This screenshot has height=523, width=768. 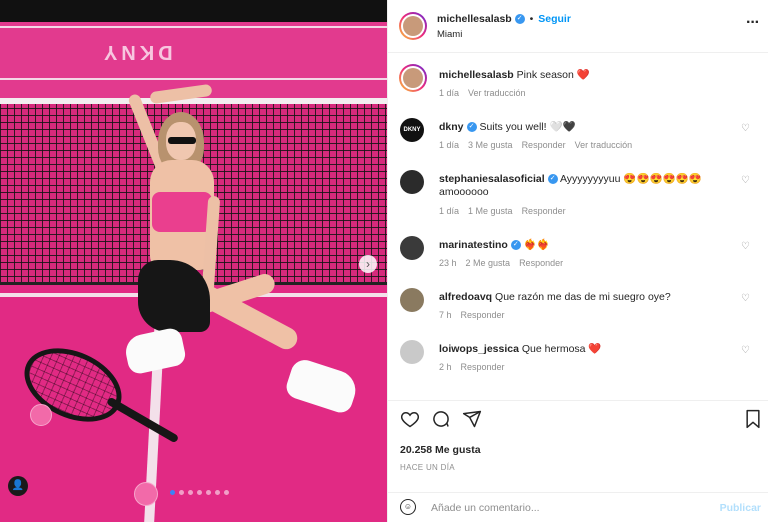 I want to click on comment-username: stephaniesalasoficial, so click(x=492, y=179).